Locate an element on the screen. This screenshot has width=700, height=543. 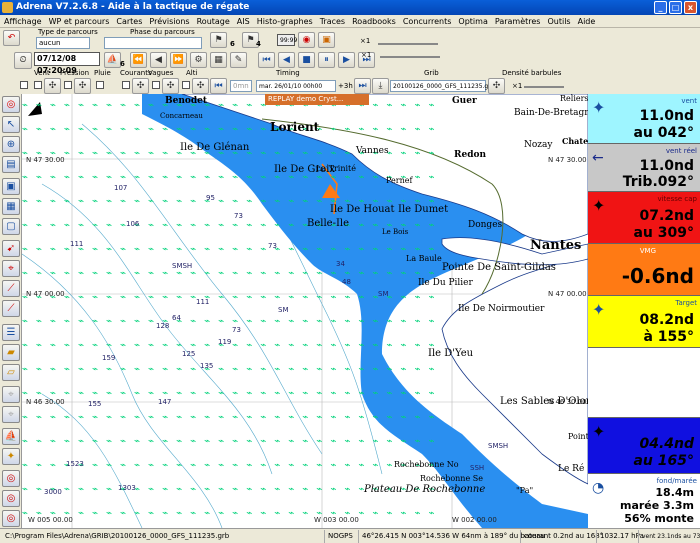
panel-value-3: 56% monte is located at coordinates (659, 518).